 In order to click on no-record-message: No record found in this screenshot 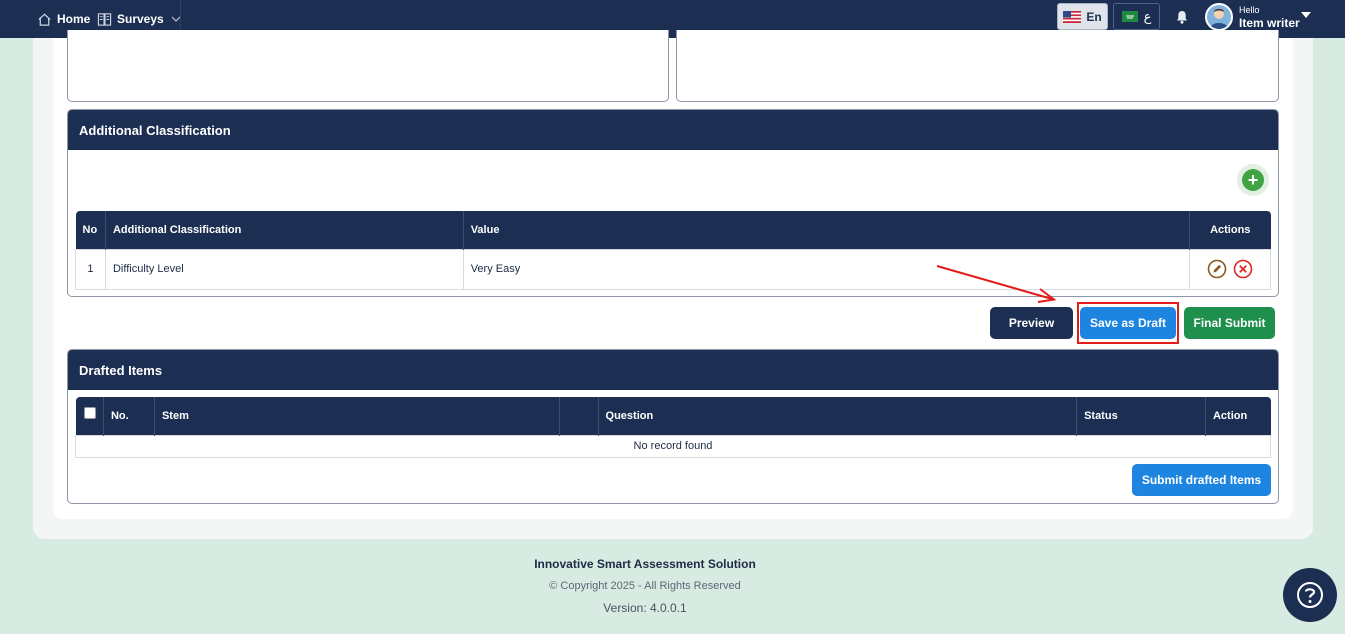, I will do `click(673, 446)`.